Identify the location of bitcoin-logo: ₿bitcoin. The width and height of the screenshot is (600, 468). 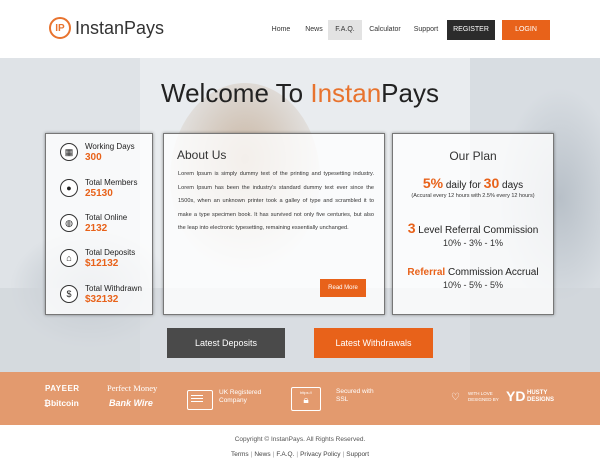
(61, 403).